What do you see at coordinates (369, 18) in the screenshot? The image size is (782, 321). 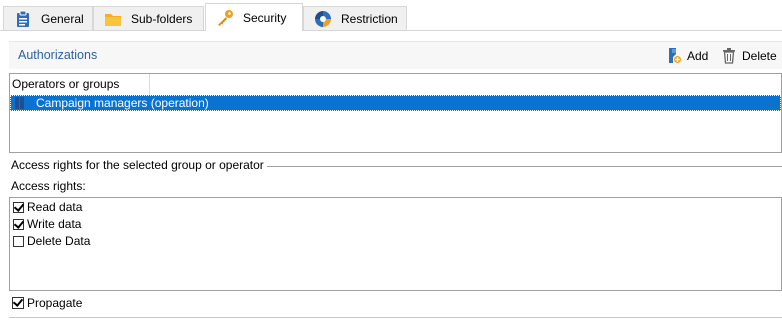 I see `tab-restriction-label: Restriction` at bounding box center [369, 18].